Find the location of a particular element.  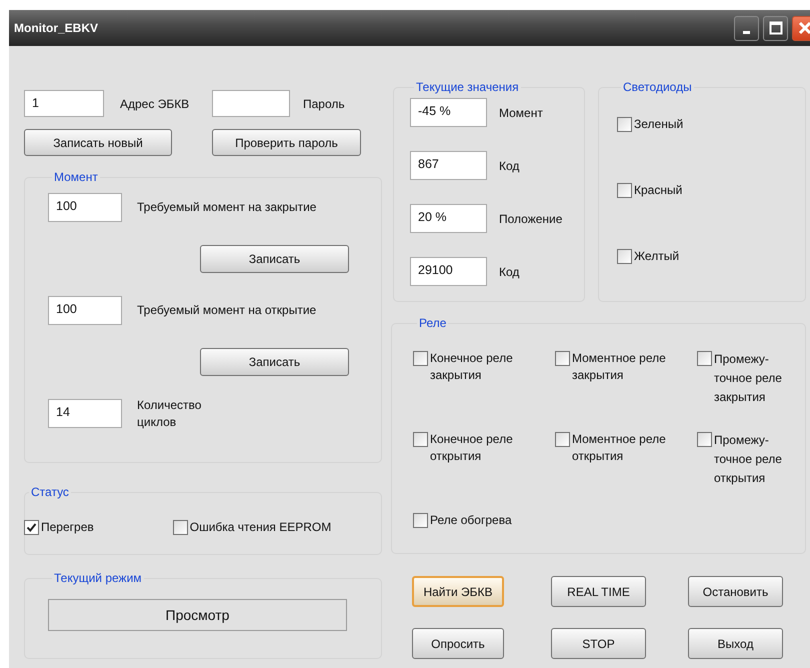

input-field: 867 is located at coordinates (448, 165).